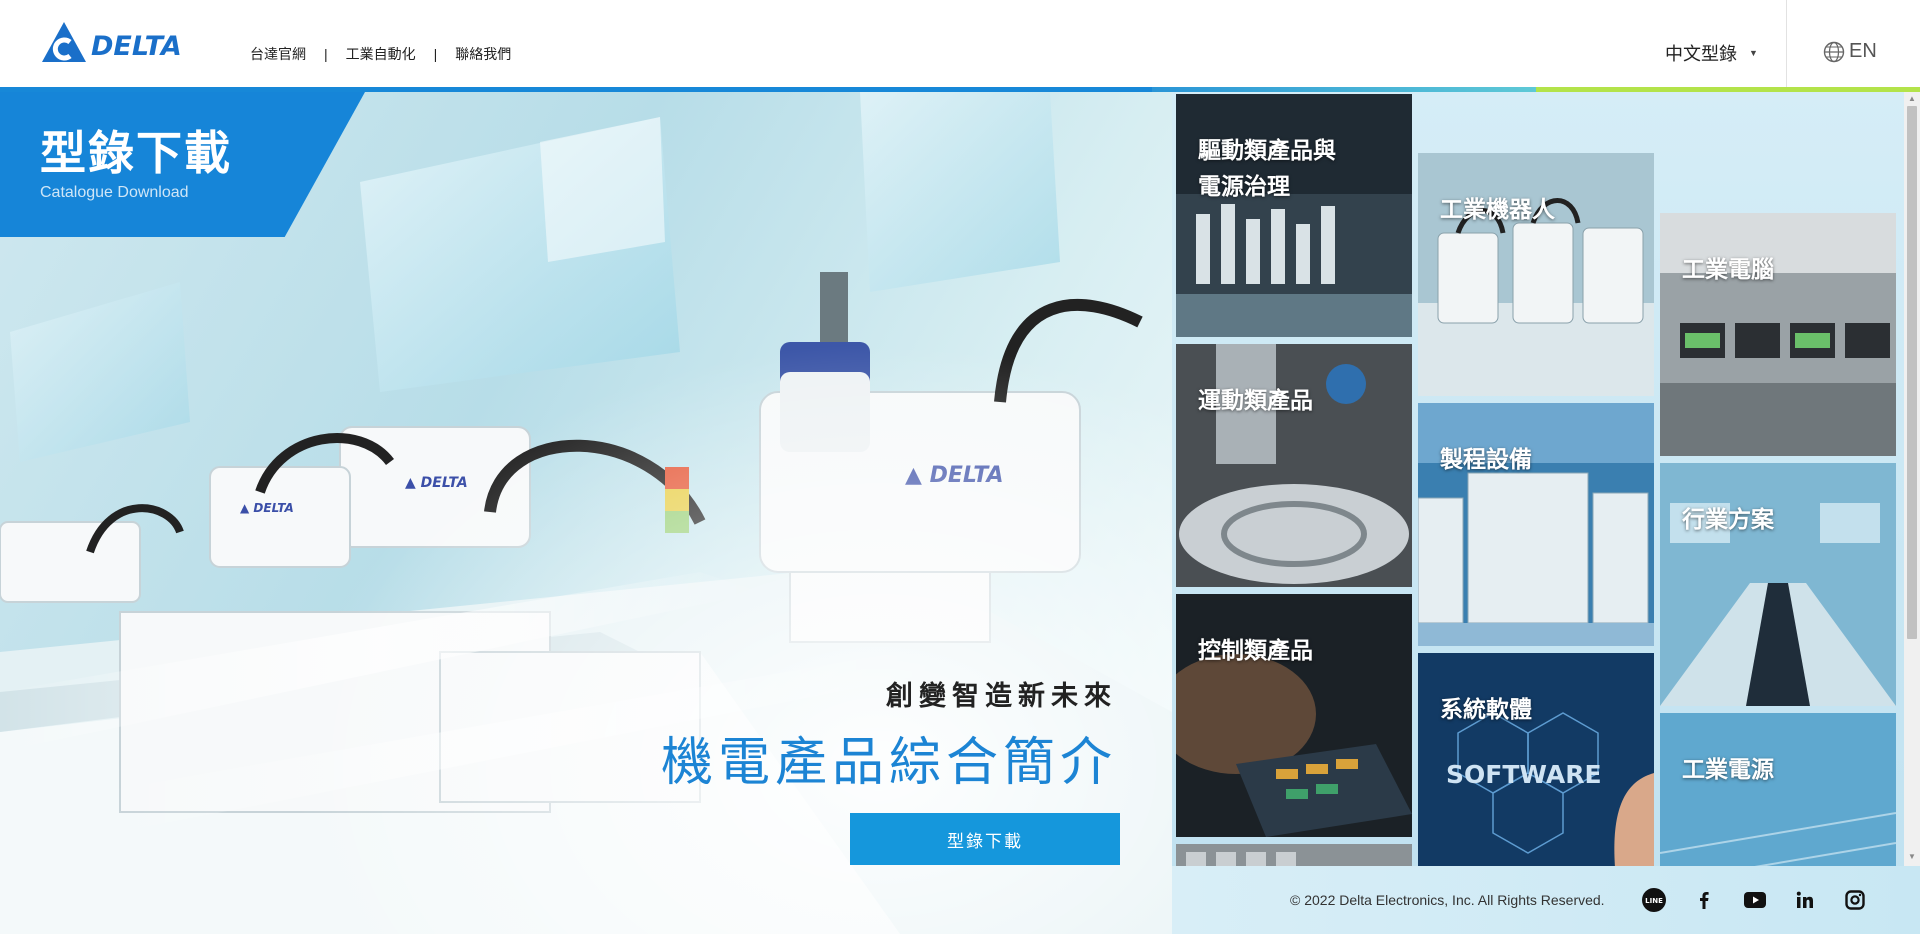  What do you see at coordinates (1255, 400) in the screenshot?
I see `category-label: 運動類產品` at bounding box center [1255, 400].